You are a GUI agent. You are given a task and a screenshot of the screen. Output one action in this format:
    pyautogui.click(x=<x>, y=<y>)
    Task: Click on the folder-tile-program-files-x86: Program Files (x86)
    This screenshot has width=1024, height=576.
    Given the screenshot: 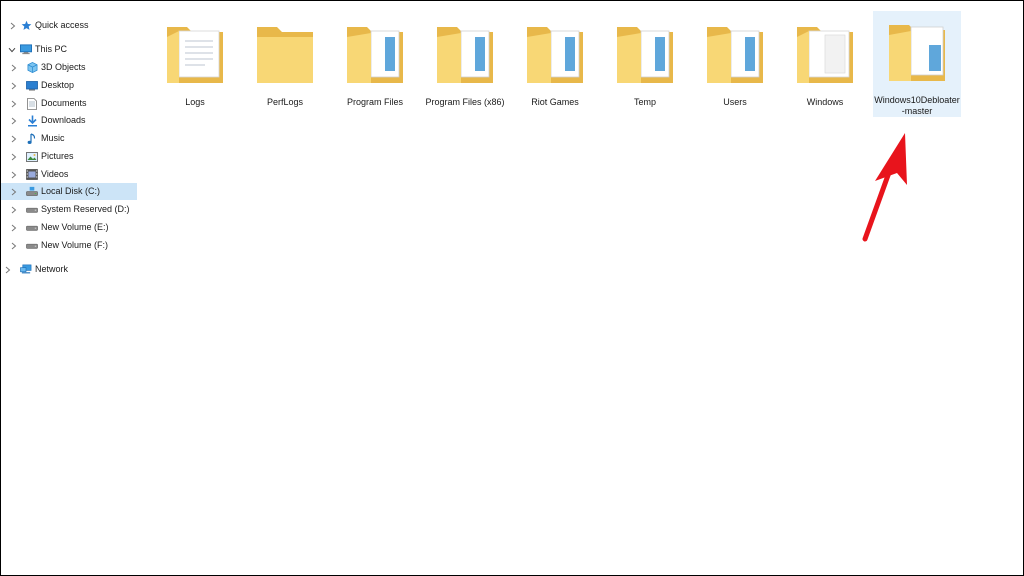 What is the action you would take?
    pyautogui.click(x=465, y=65)
    